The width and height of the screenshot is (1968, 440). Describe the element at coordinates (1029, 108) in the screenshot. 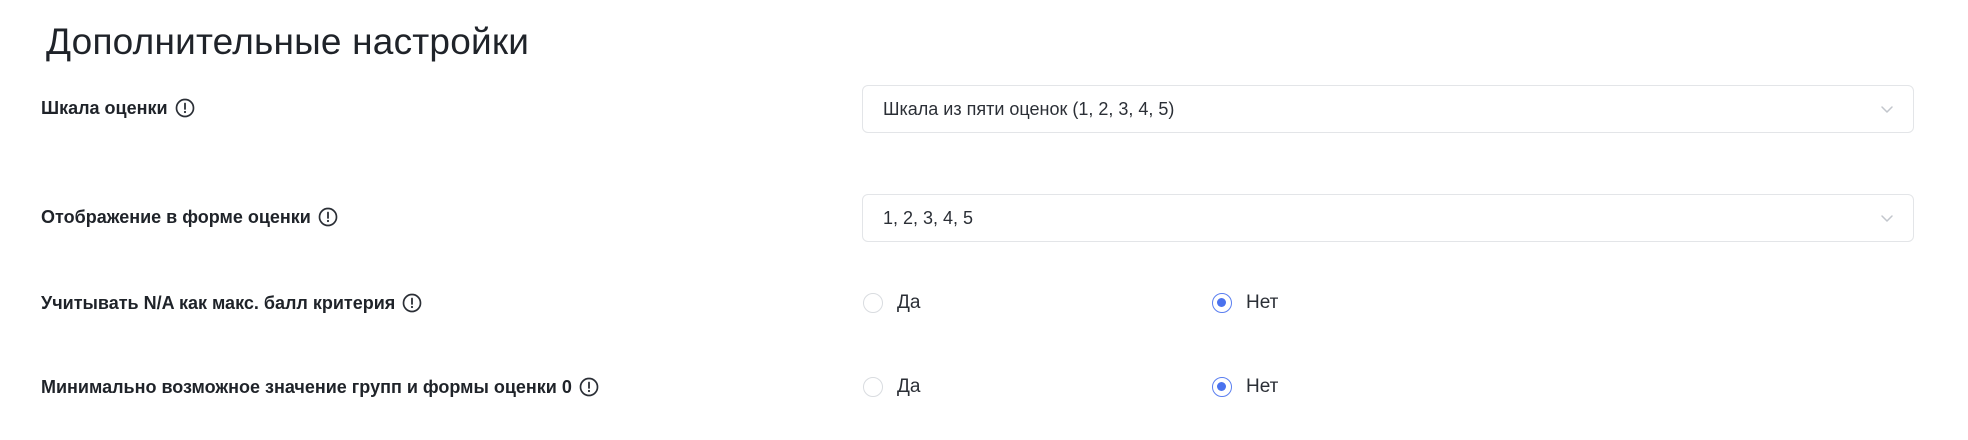

I see `scale-select-value: Шкала из пяти оценок (1, 2, 3, 4, 5)` at that location.